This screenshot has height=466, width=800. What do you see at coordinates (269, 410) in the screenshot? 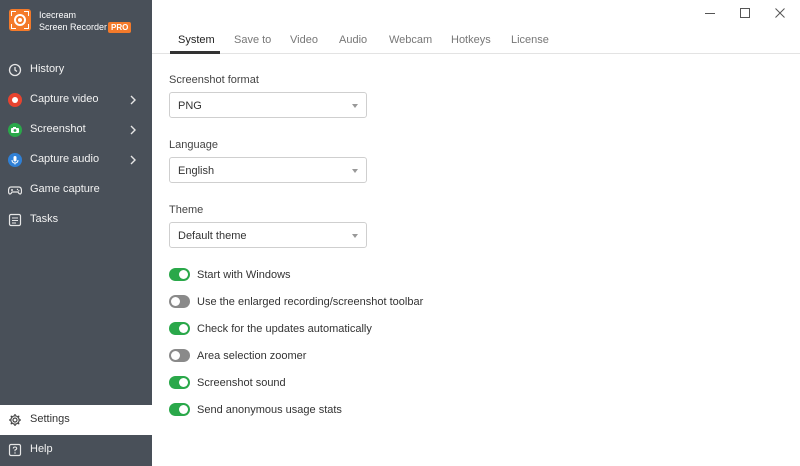
I see `toggle-label: Send anonymous usage stats` at bounding box center [269, 410].